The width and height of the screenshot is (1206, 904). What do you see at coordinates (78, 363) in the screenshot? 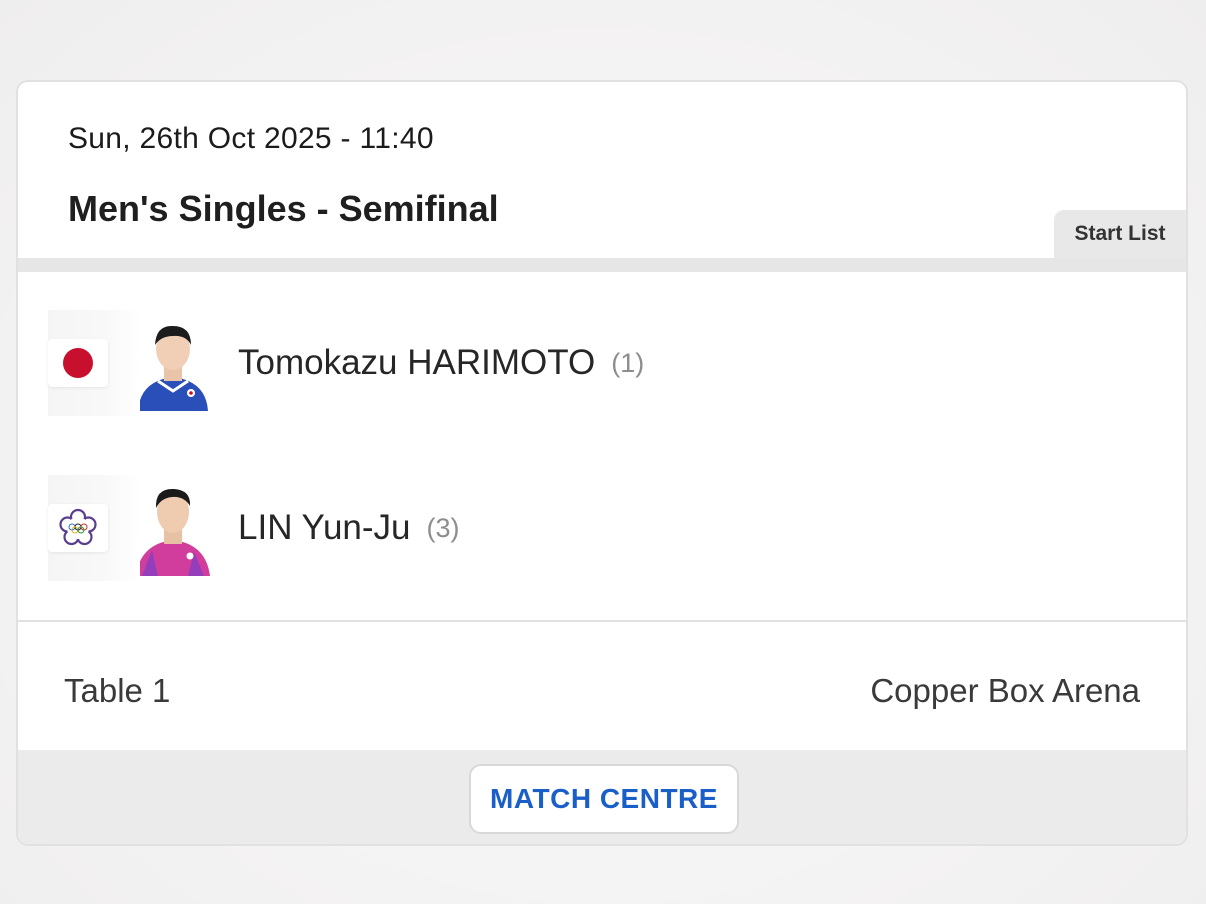
I see `japan-flag-icon` at bounding box center [78, 363].